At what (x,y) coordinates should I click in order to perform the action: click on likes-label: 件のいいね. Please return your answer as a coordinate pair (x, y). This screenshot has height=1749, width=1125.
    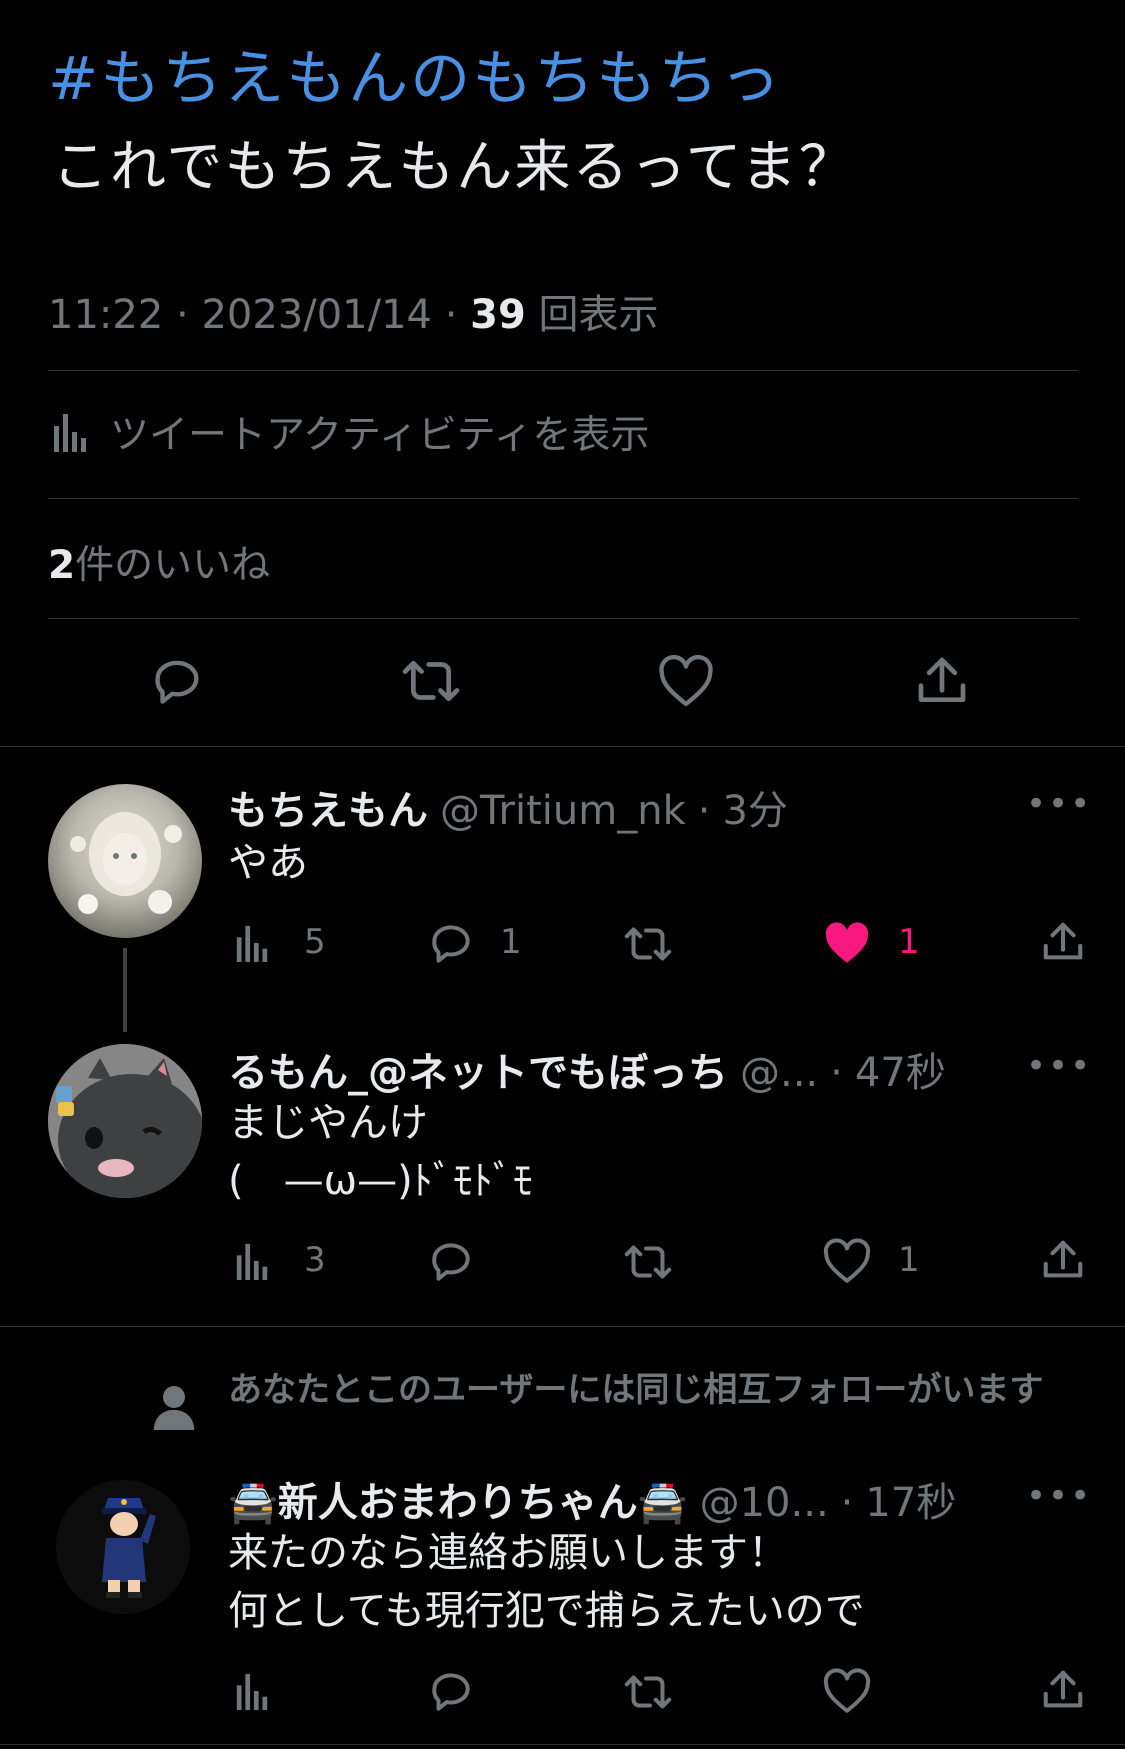
    Looking at the image, I should click on (173, 565).